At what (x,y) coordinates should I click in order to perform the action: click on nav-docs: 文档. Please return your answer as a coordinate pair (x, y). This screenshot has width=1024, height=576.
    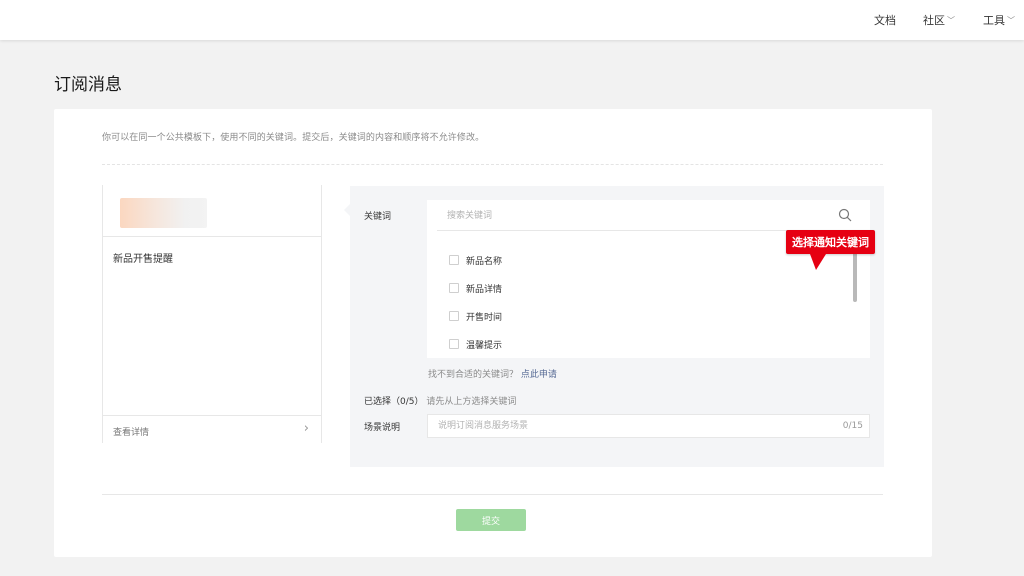
    Looking at the image, I should click on (885, 20).